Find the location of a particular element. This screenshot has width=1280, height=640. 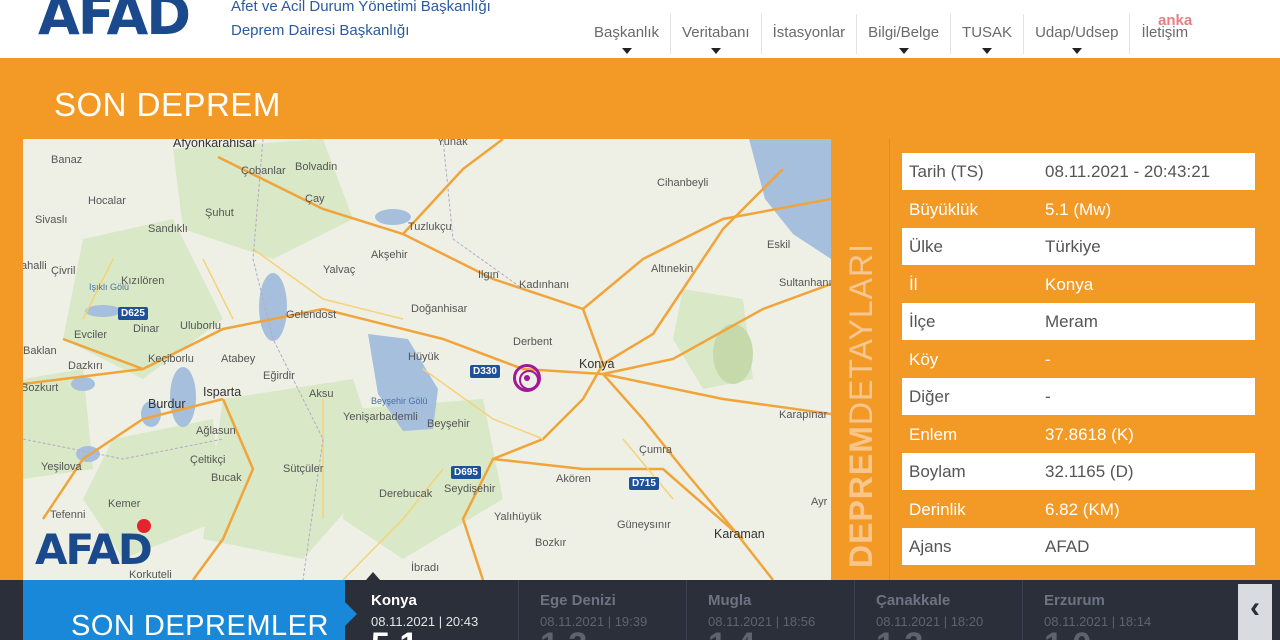

detail-value: Meram is located at coordinates (1071, 321).